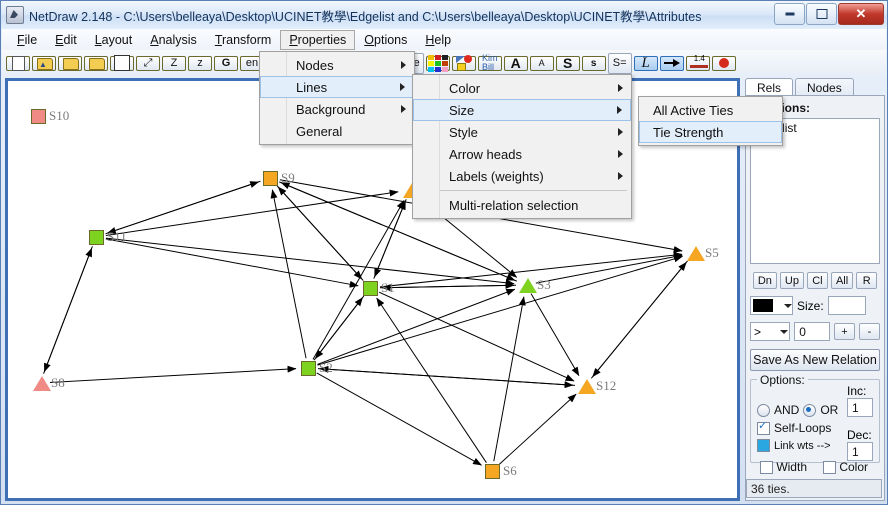  I want to click on size-small-label: s, so click(593, 63).